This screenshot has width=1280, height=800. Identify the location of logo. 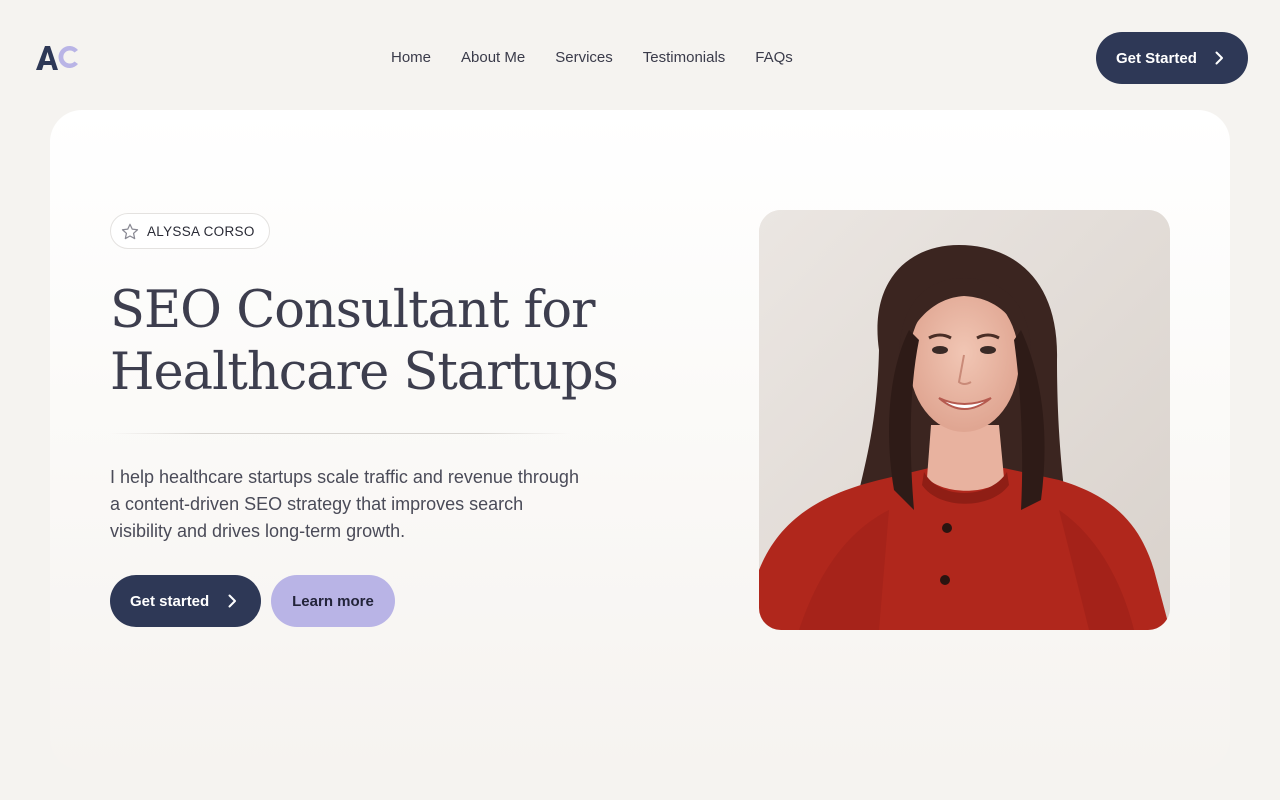
(58, 56).